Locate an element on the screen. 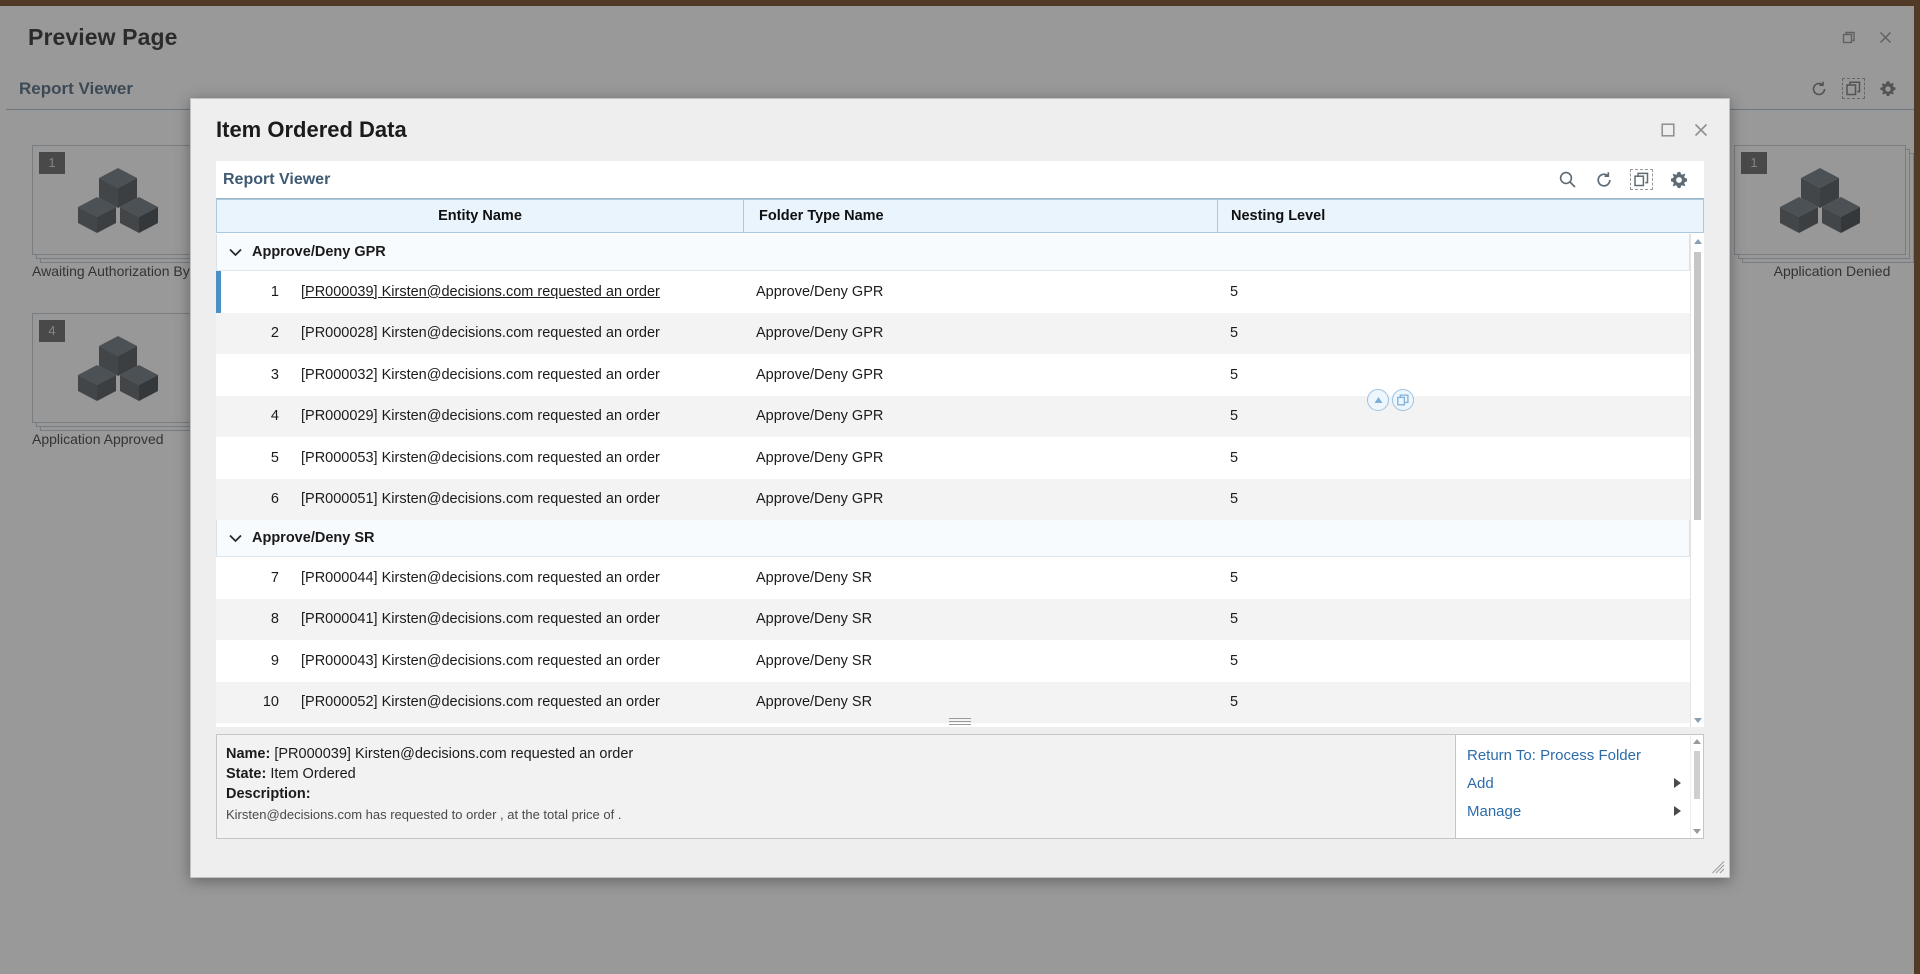 This screenshot has height=974, width=1920. dialog-header: Item Ordered Data is located at coordinates (960, 130).